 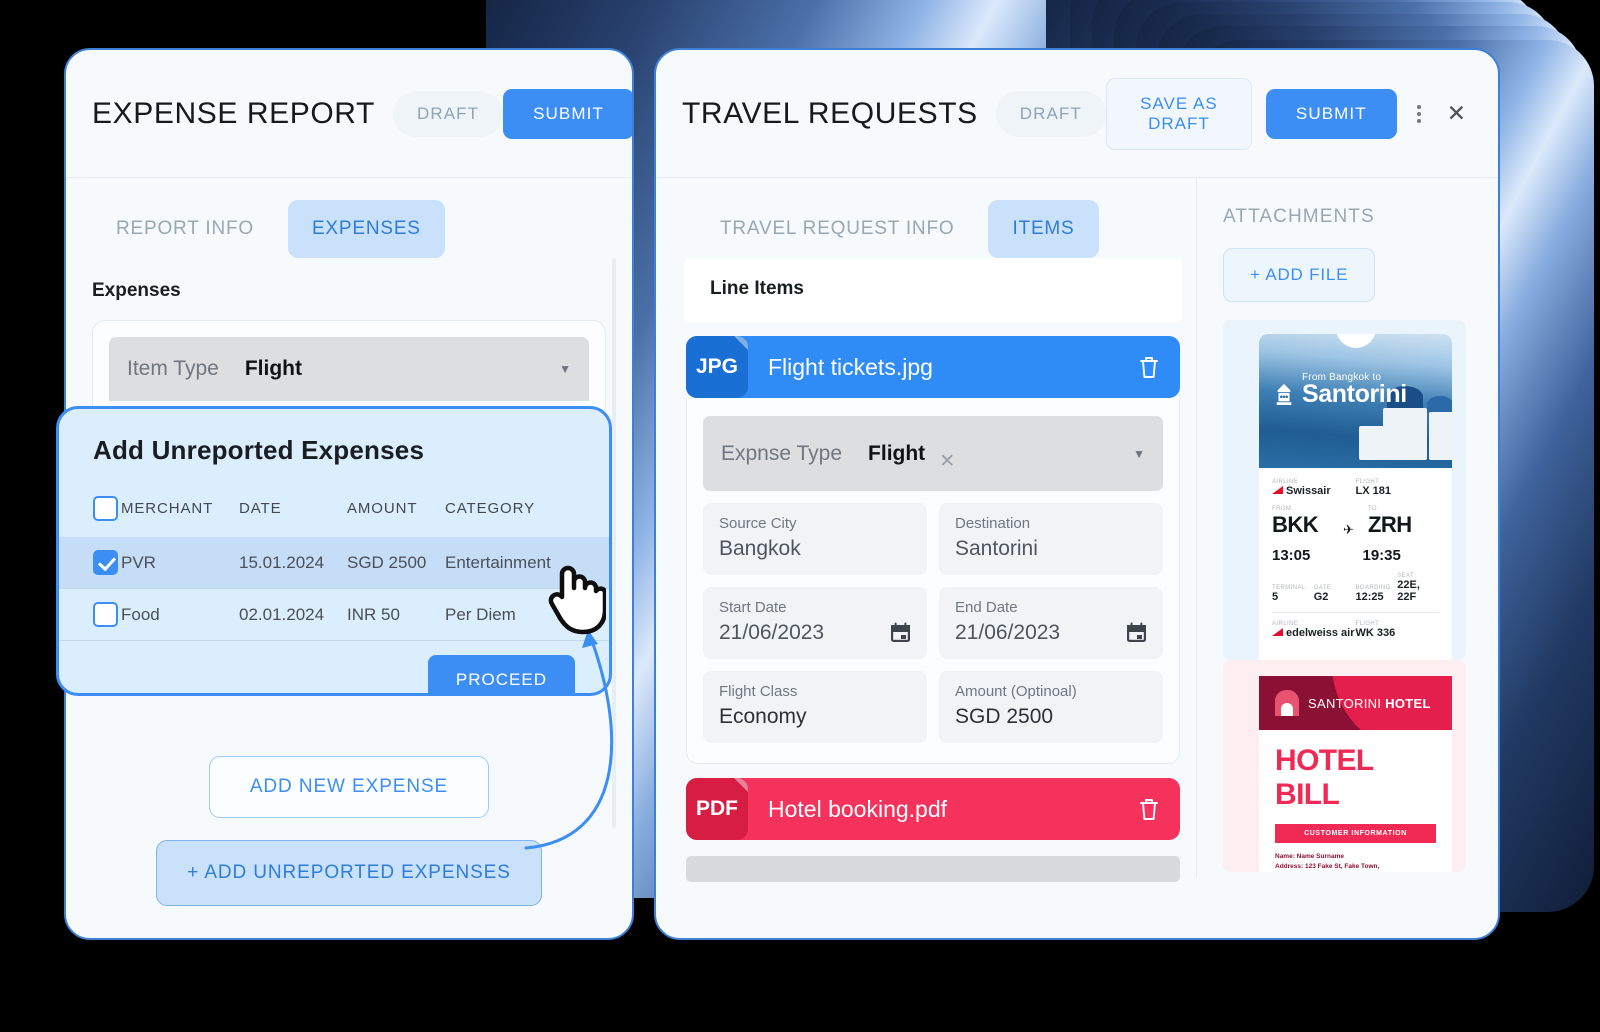 I want to click on hotel-brand: SANTORINI HOTEL, so click(x=1369, y=703).